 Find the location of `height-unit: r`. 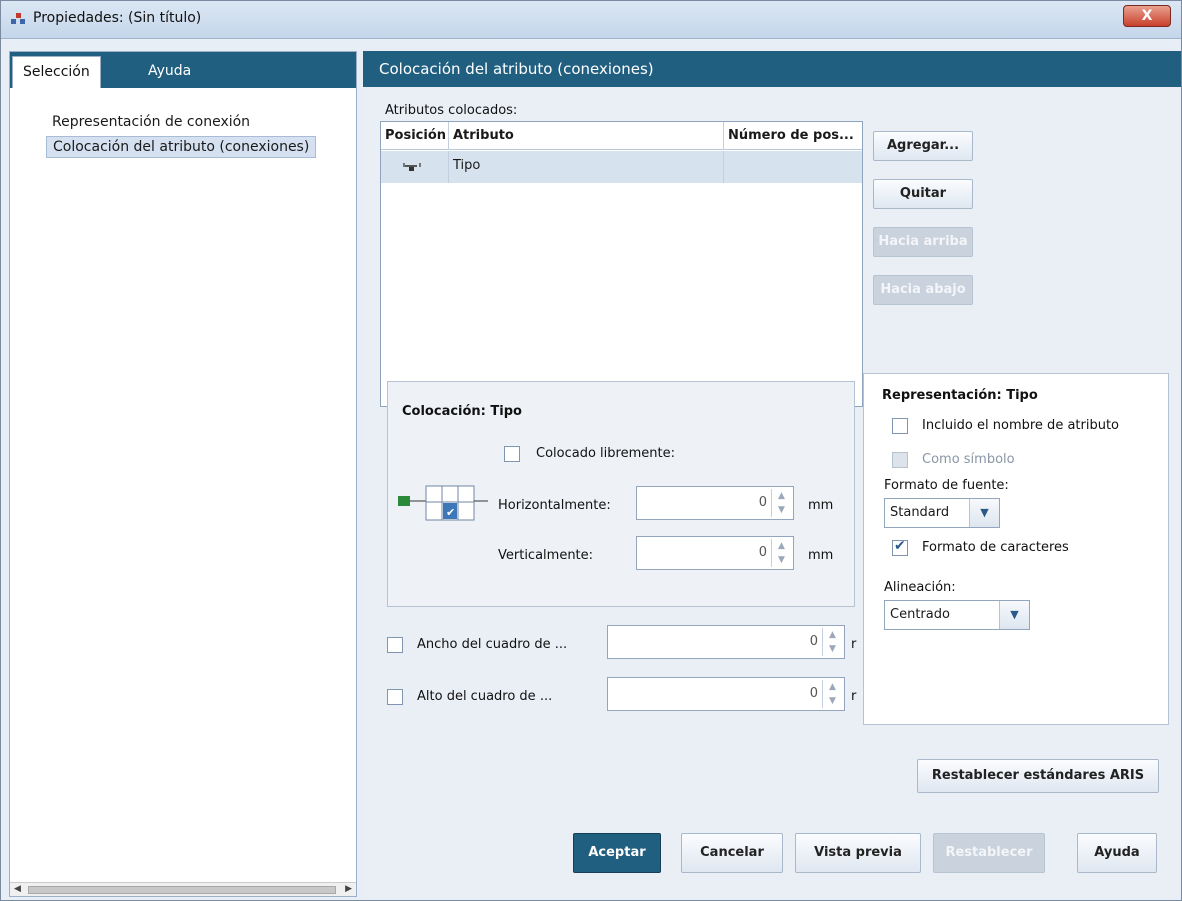

height-unit: r is located at coordinates (854, 696).